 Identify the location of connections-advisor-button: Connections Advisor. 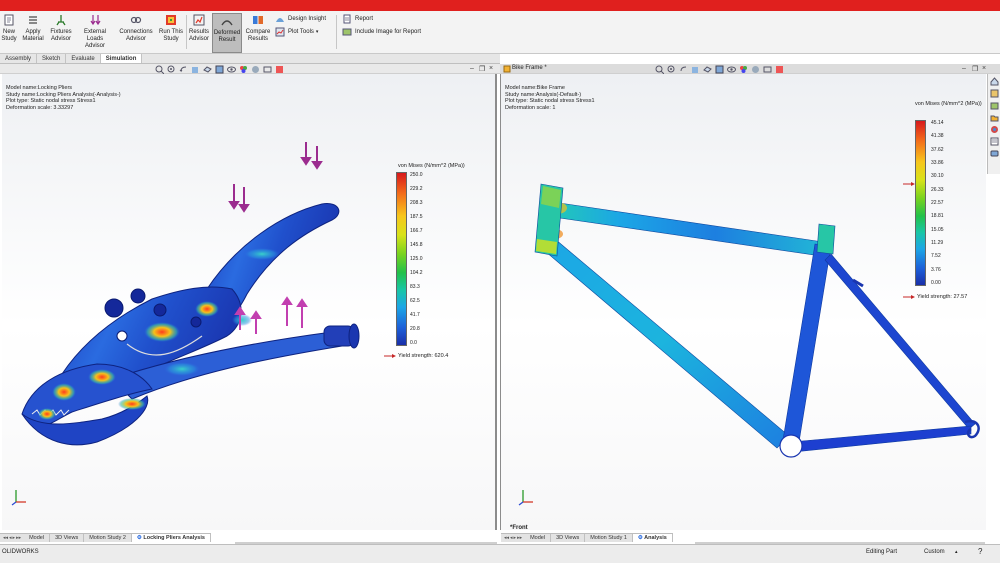
(136, 33).